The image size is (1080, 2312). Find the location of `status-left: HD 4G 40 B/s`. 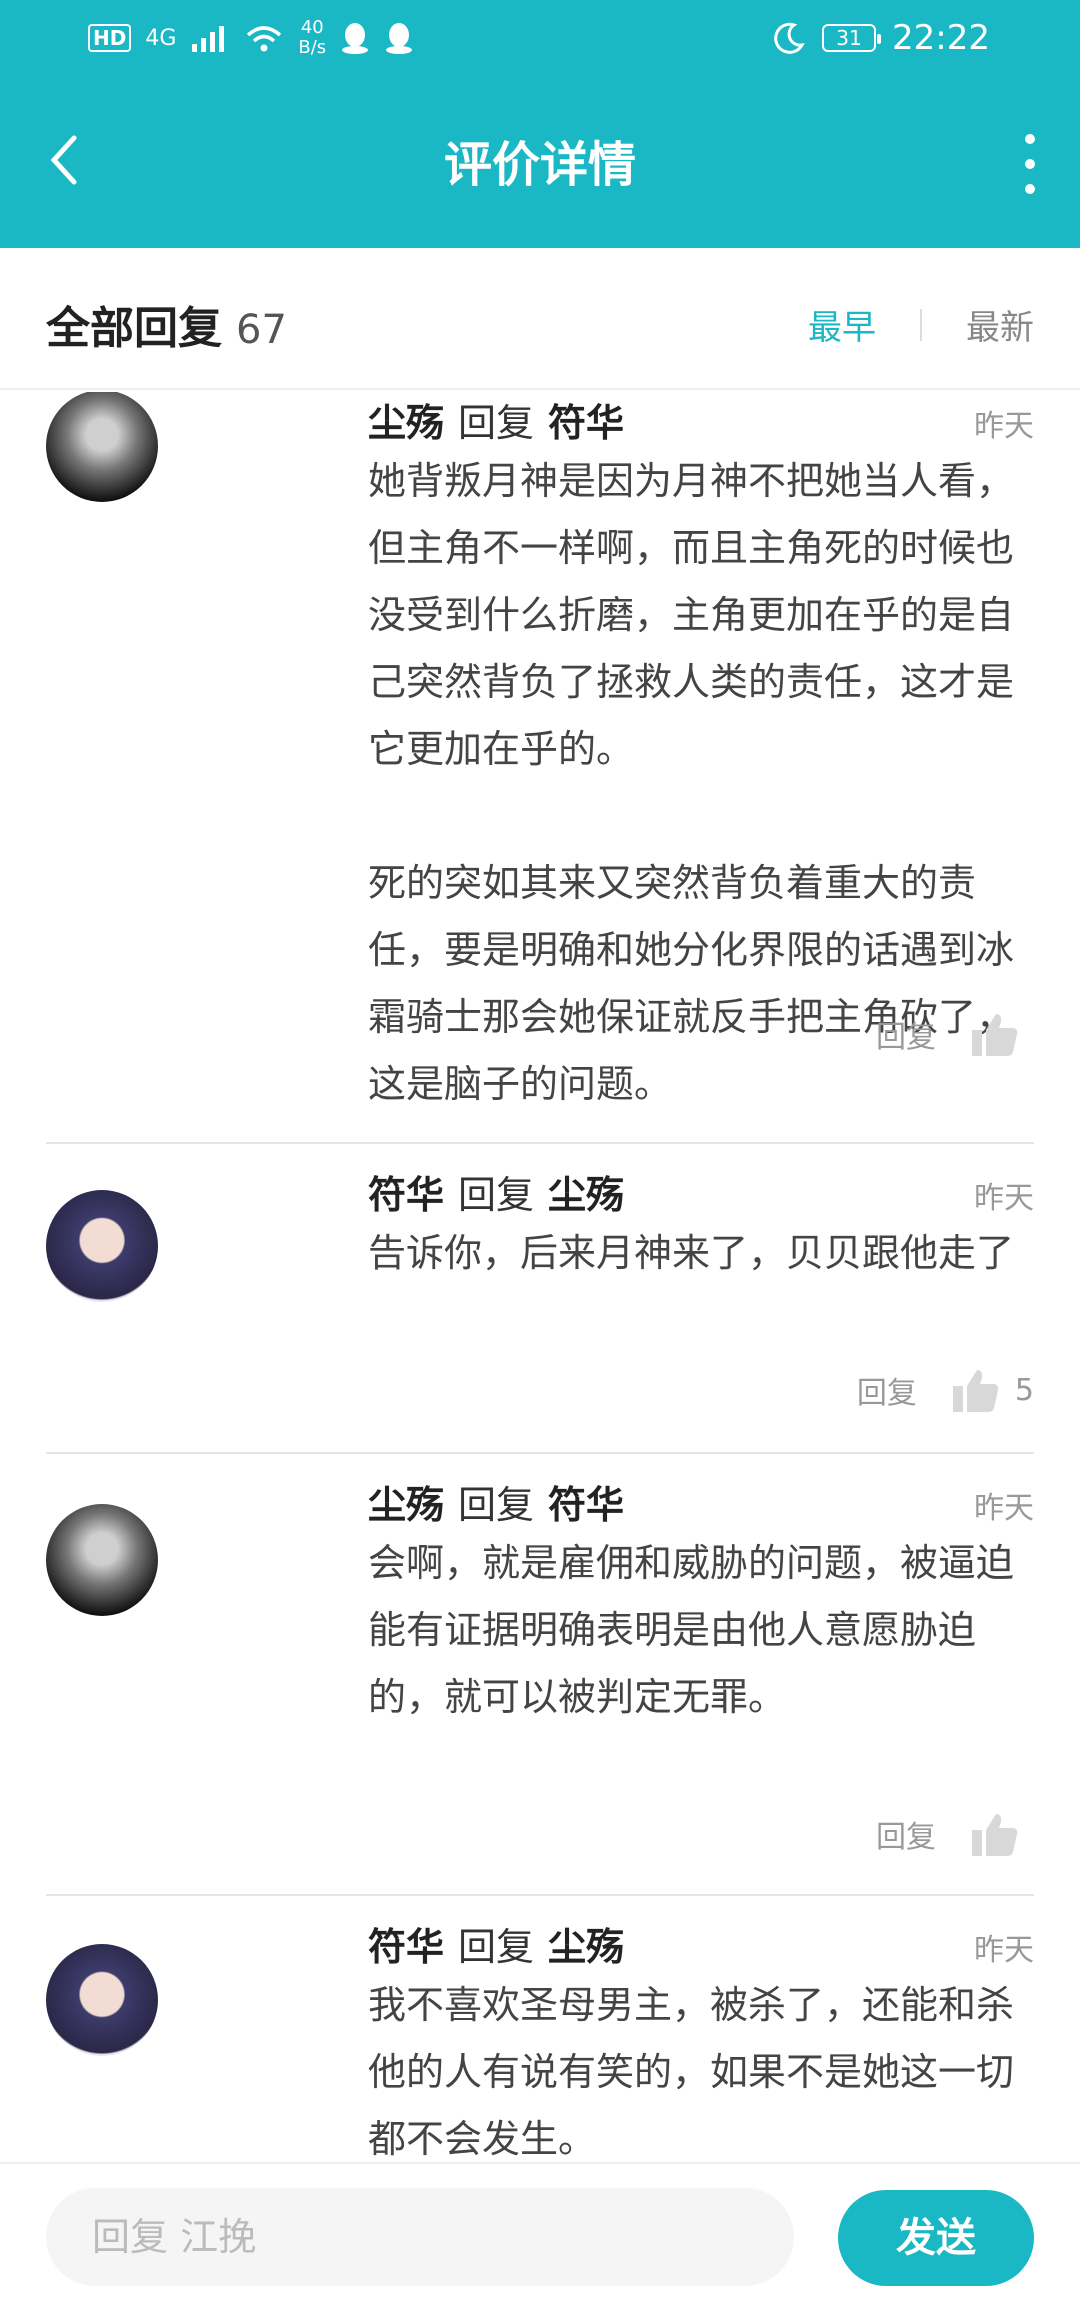

status-left: HD 4G 40 B/s is located at coordinates (251, 38).